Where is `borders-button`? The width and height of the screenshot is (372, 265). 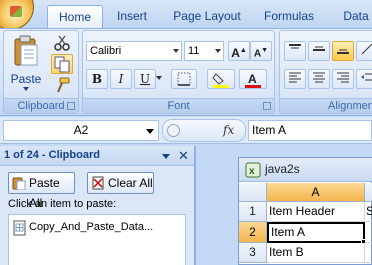
borders-button is located at coordinates (184, 79).